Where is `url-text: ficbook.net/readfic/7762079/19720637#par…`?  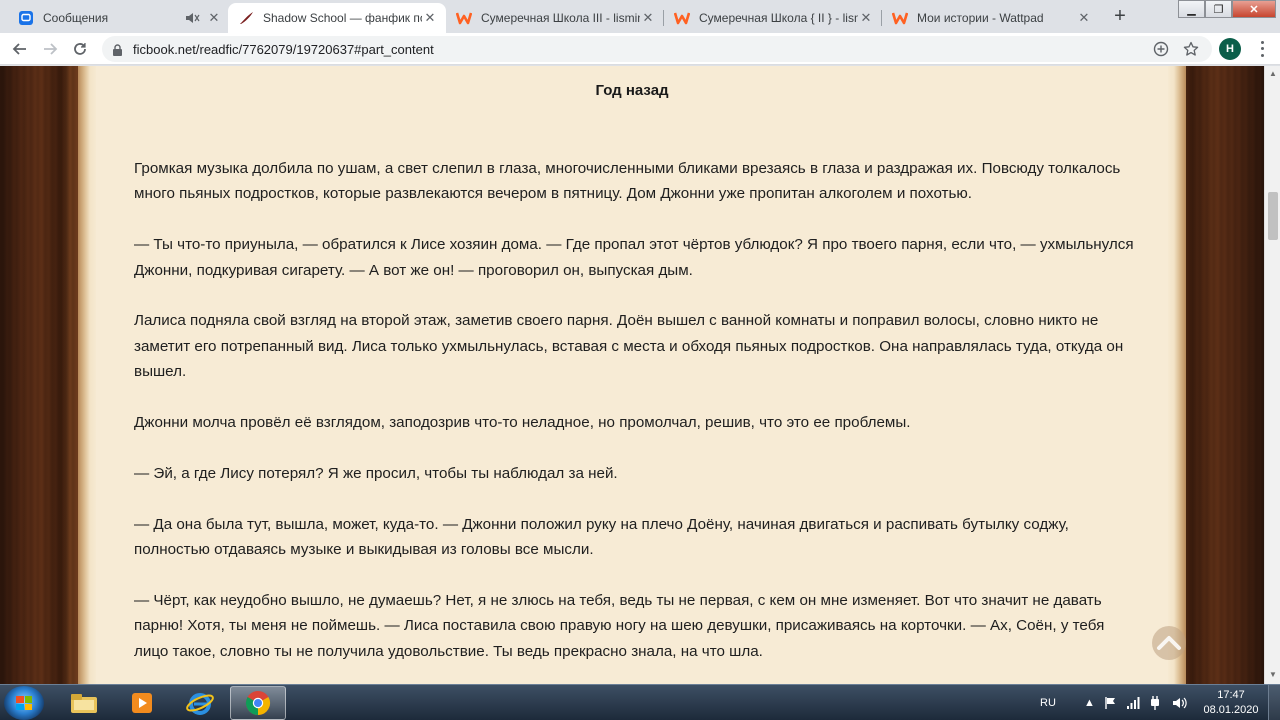
url-text: ficbook.net/readfic/7762079/19720637#par… is located at coordinates (283, 49).